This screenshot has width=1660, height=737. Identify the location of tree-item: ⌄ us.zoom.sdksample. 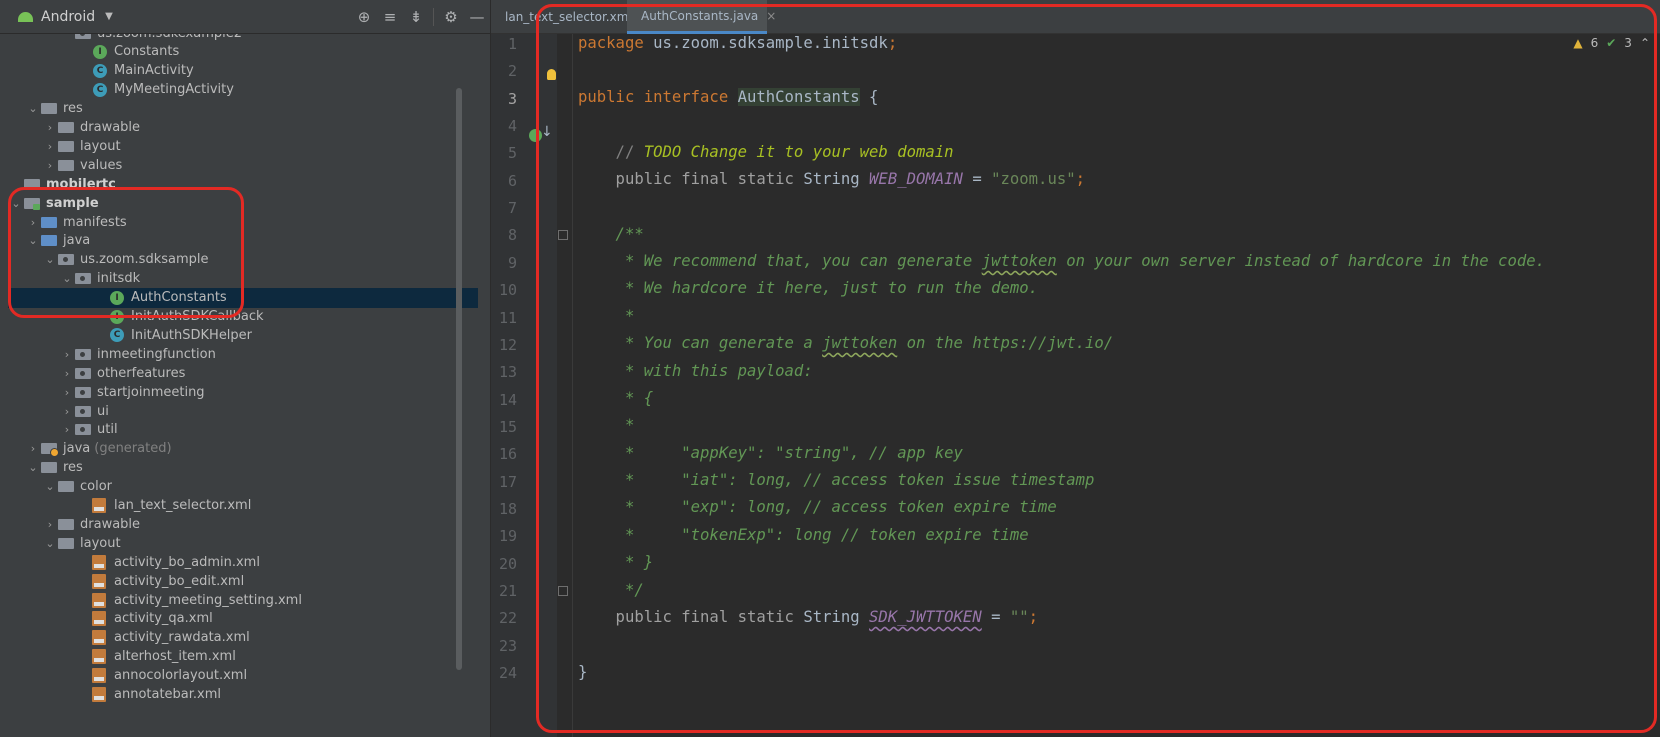
(243, 260).